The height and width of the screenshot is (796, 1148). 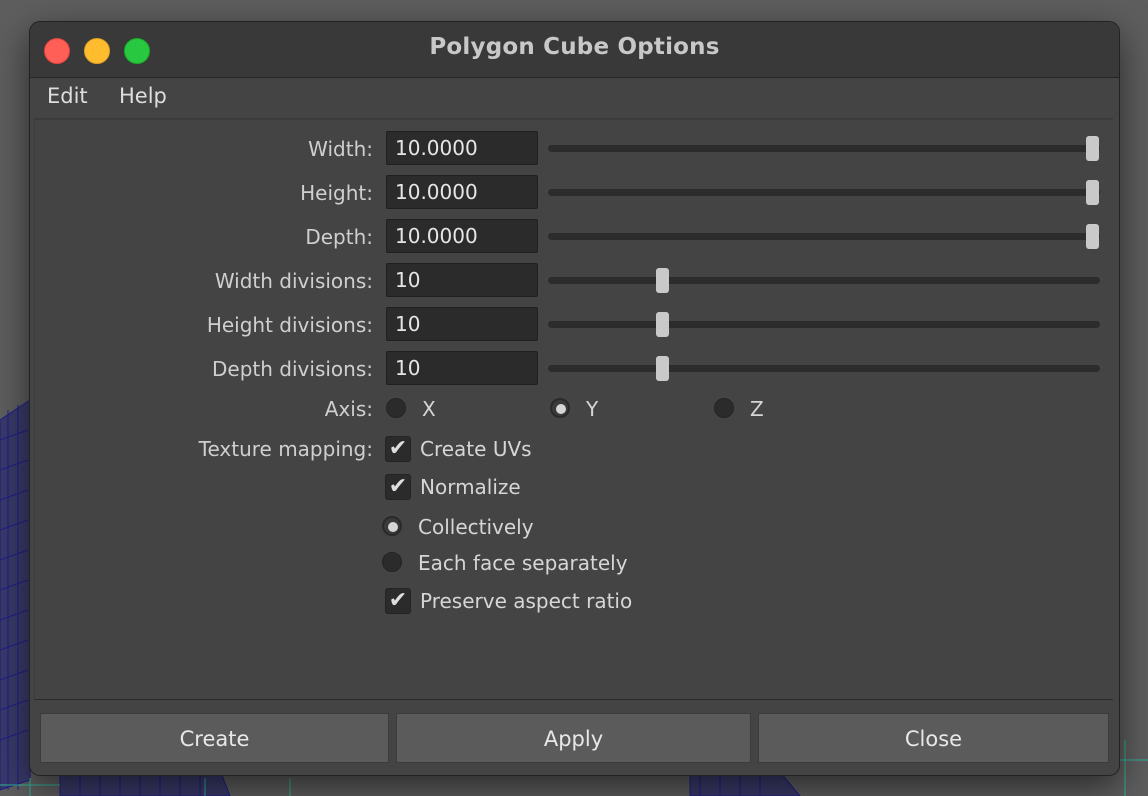 I want to click on width-divisions-field, so click(x=462, y=280).